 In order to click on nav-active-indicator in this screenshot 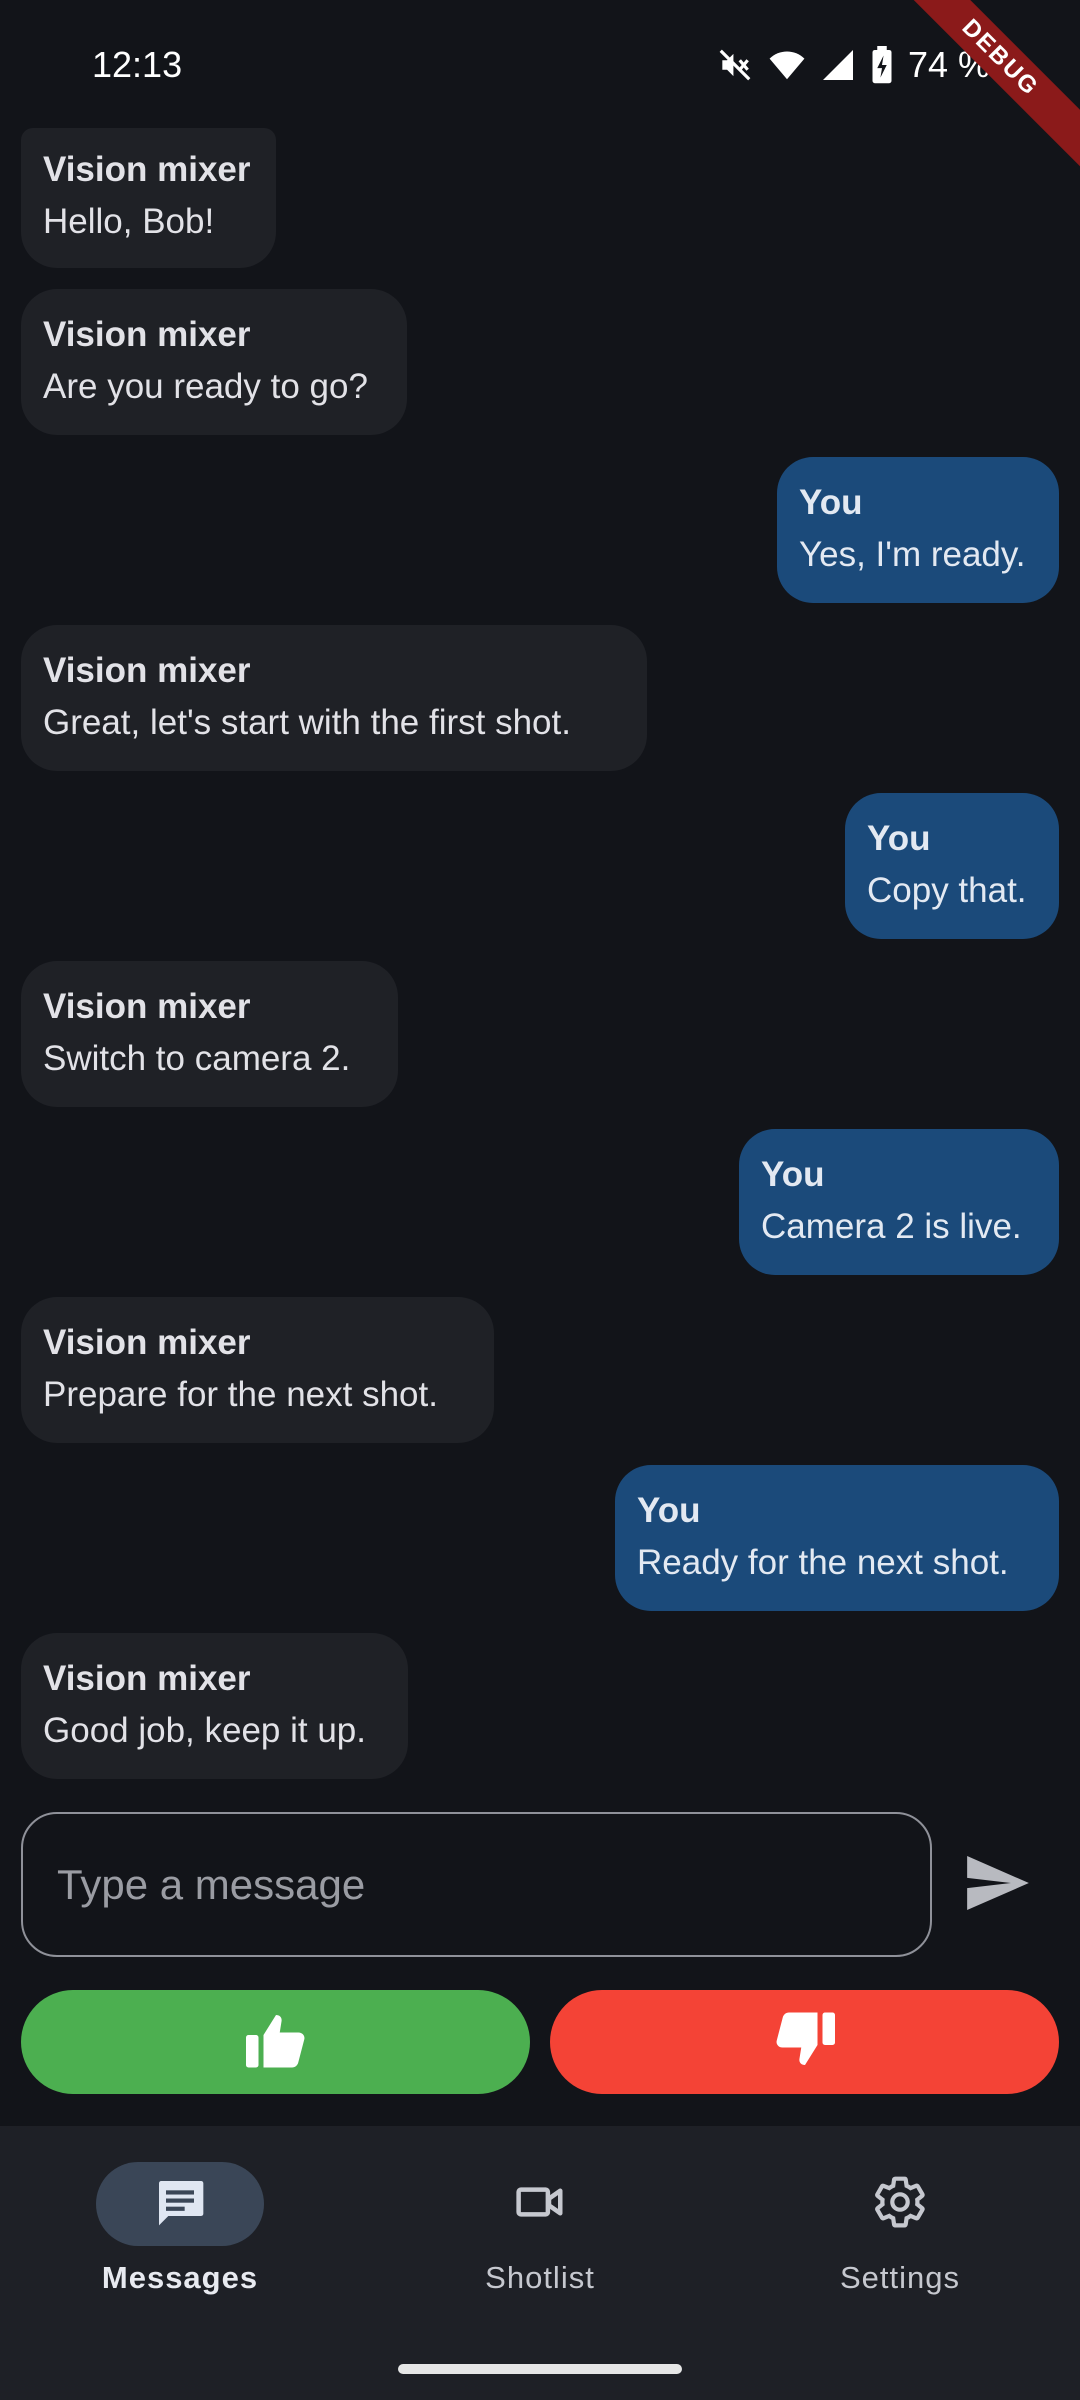, I will do `click(180, 2204)`.